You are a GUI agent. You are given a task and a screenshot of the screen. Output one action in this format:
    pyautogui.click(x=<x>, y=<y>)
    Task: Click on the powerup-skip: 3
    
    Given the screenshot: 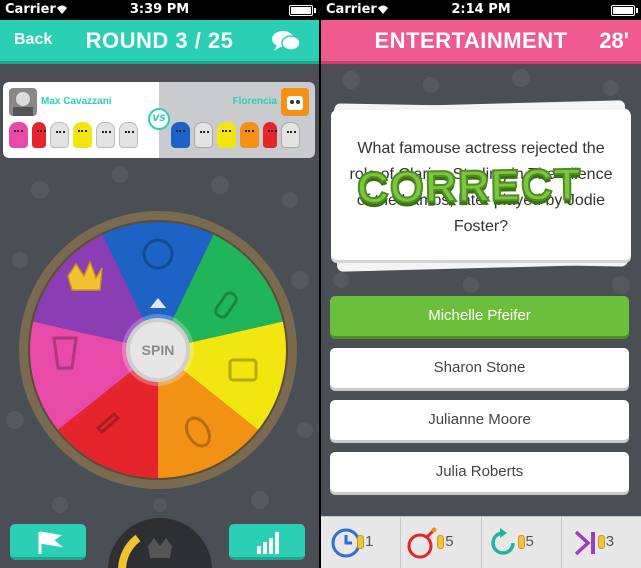 What is the action you would take?
    pyautogui.click(x=601, y=542)
    